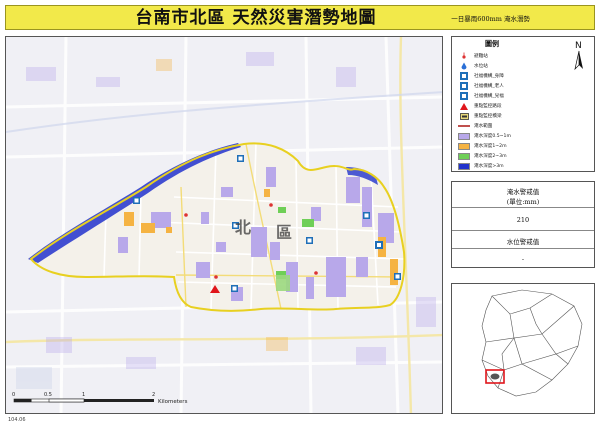 This screenshot has width=600, height=425. What do you see at coordinates (464, 126) in the screenshot?
I see `boundary-line-icon` at bounding box center [464, 126].